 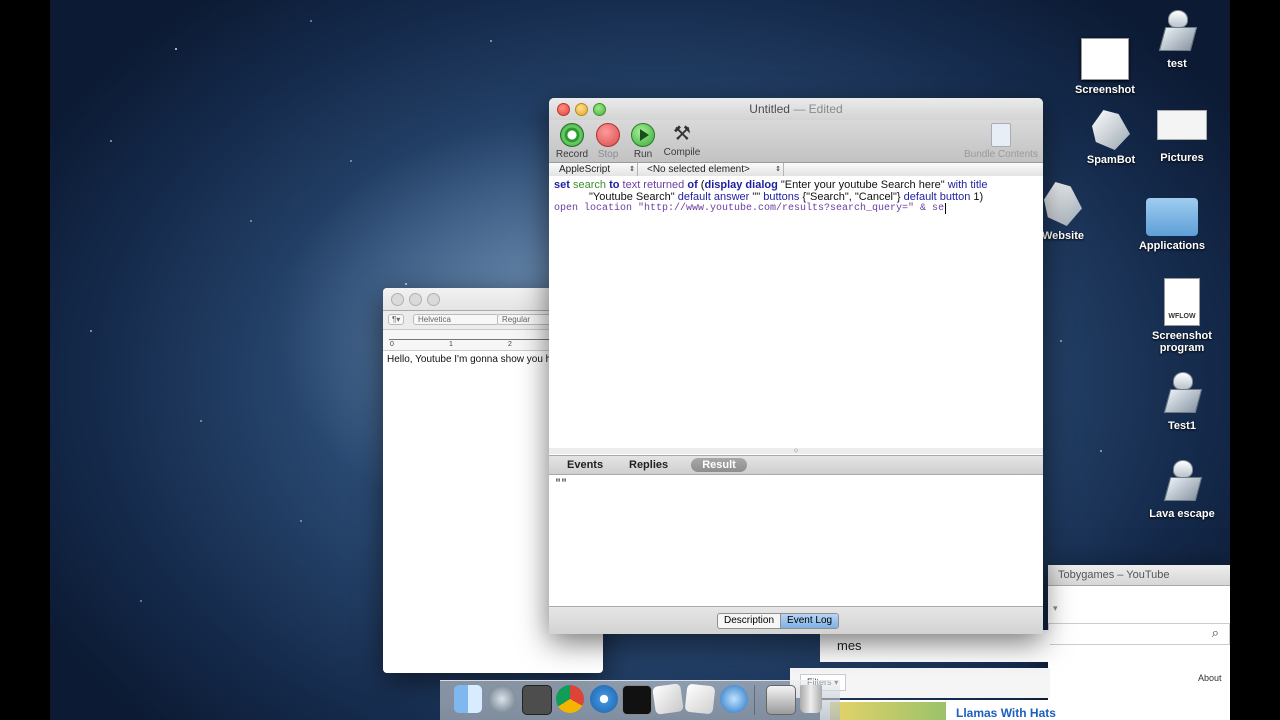 What do you see at coordinates (946, 208) in the screenshot?
I see `text-cursor` at bounding box center [946, 208].